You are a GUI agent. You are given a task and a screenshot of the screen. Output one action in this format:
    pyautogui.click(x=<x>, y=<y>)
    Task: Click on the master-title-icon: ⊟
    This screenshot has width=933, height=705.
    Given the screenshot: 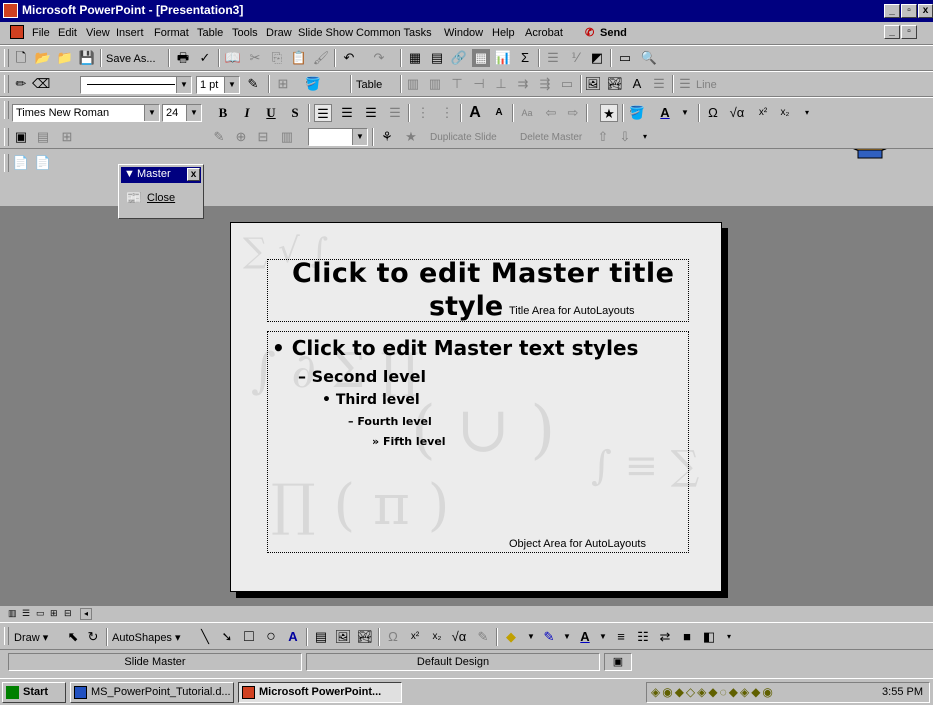 What is the action you would take?
    pyautogui.click(x=263, y=137)
    